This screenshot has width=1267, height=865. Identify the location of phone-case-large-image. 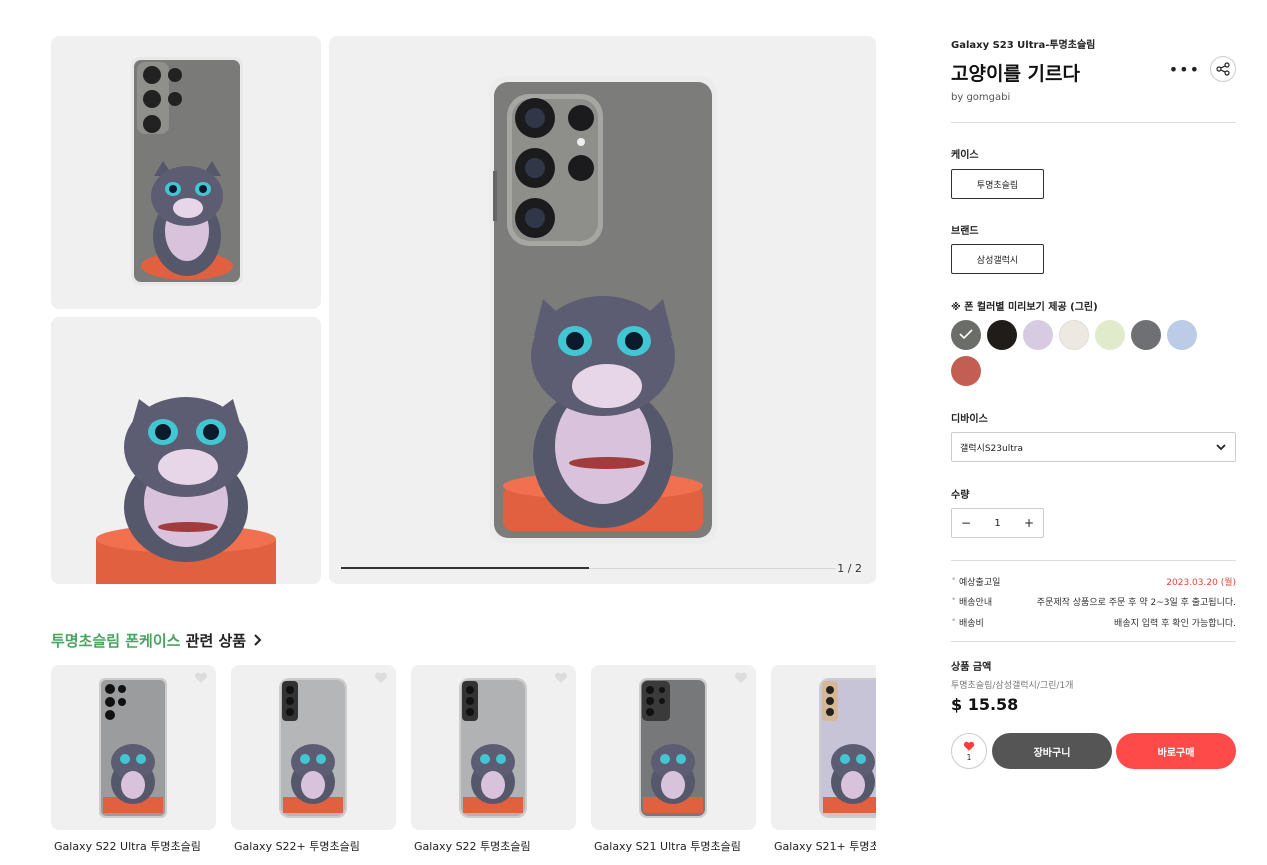
(603, 310).